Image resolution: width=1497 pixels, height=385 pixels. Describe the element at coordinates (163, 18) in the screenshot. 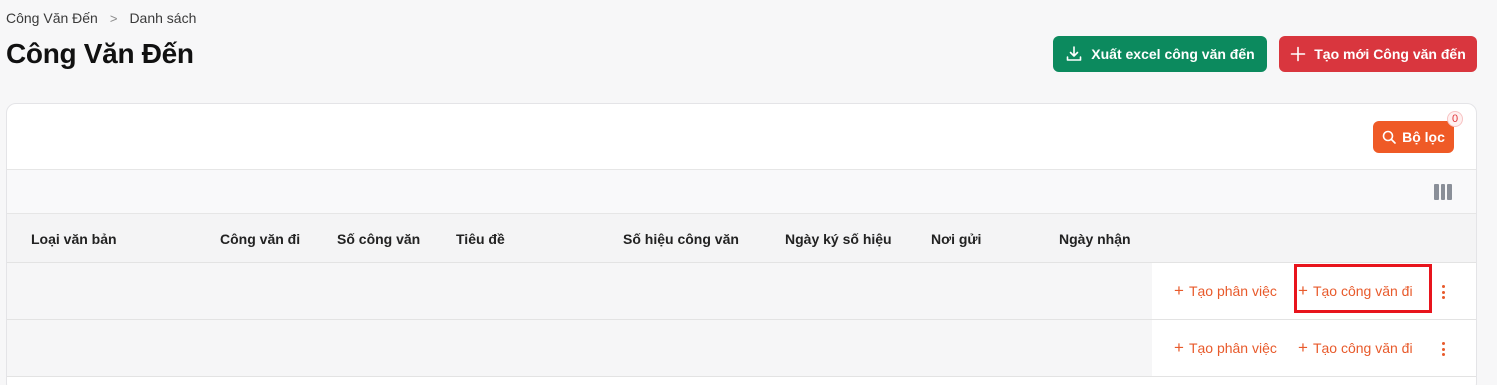

I see `breadcrumb-current: Danh sách` at that location.